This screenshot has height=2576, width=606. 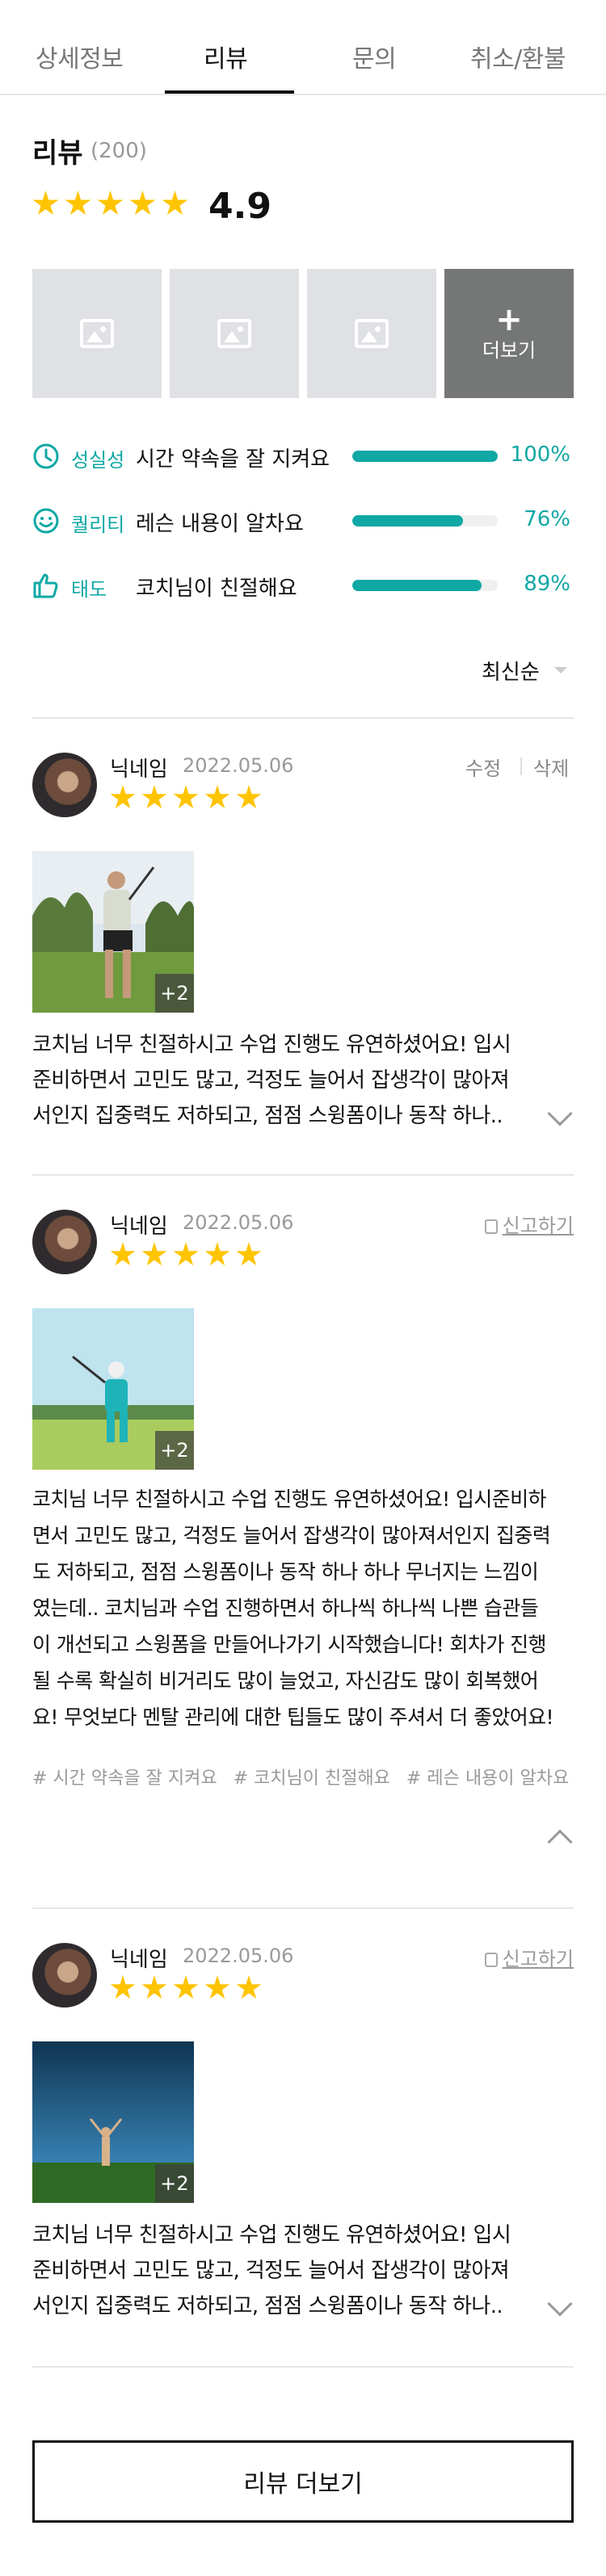 What do you see at coordinates (286, 1681) in the screenshot?
I see `review-text-line: 될 수록 확실히 비거리도 많이 늘었고, 자신감도 많이 회복했어` at bounding box center [286, 1681].